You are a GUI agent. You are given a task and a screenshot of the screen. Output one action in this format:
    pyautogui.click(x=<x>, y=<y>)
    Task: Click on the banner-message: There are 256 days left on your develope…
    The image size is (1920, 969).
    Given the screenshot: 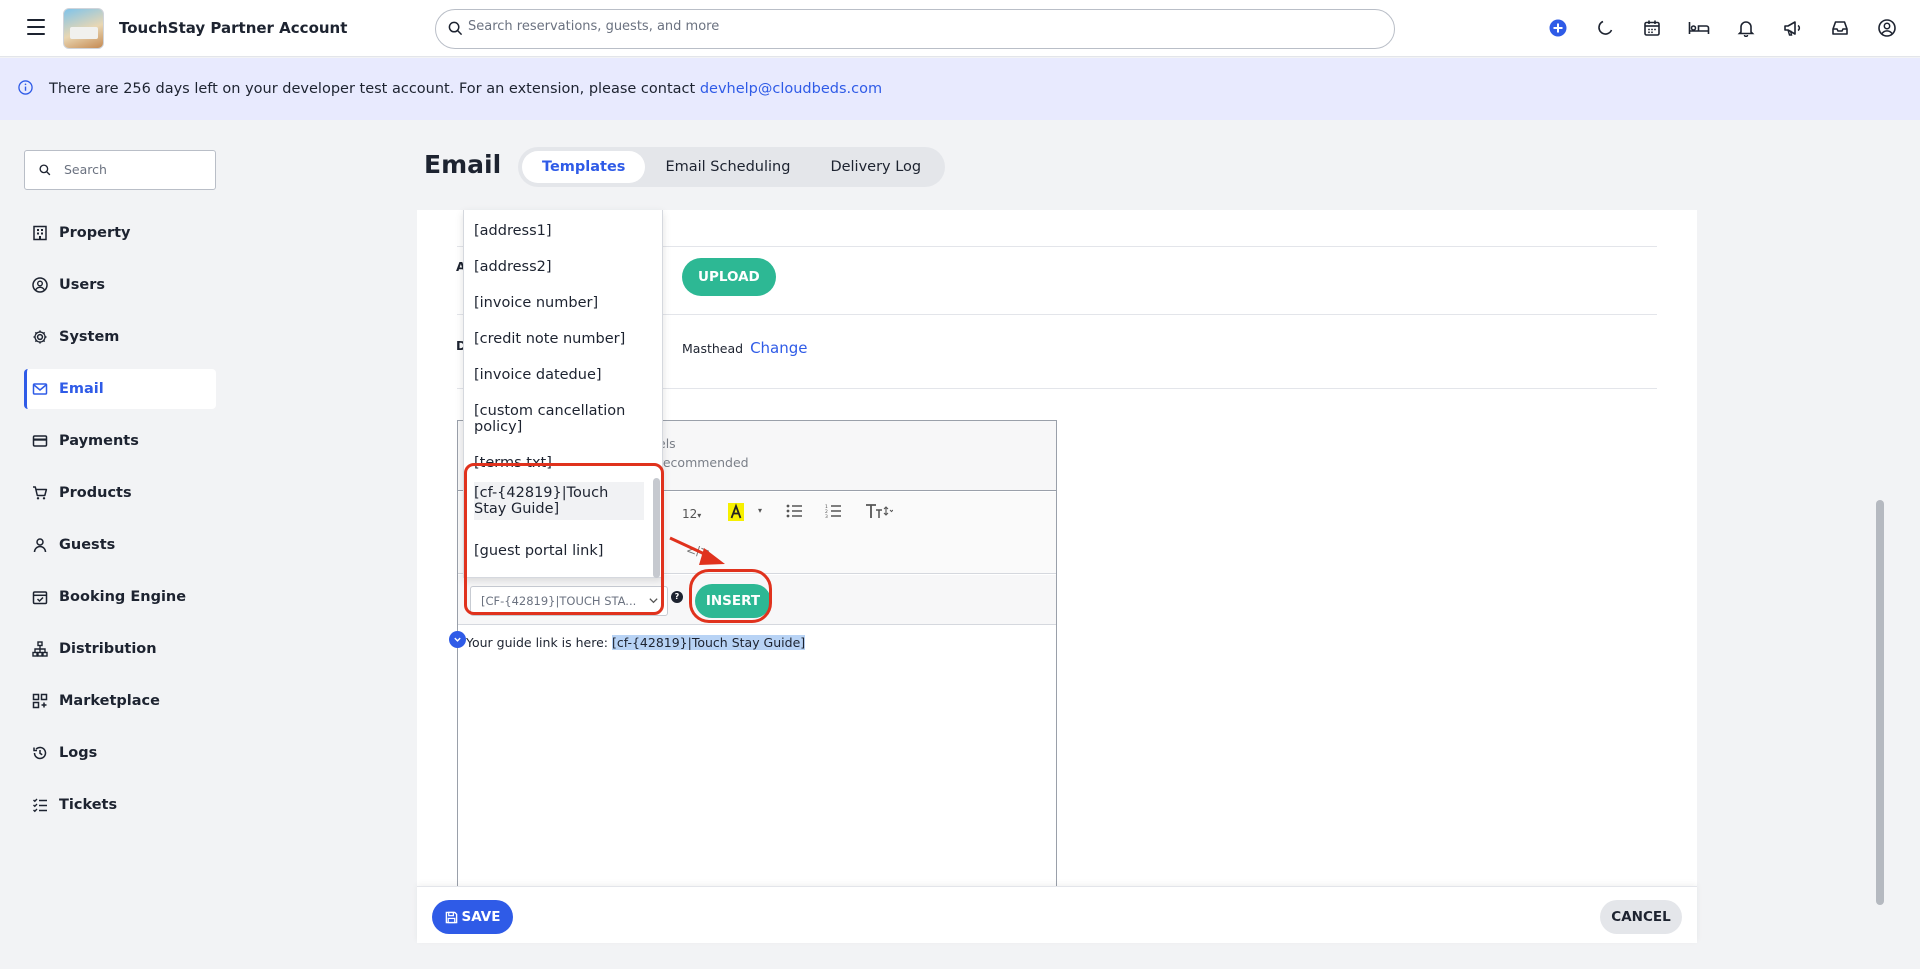 What is the action you would take?
    pyautogui.click(x=374, y=89)
    